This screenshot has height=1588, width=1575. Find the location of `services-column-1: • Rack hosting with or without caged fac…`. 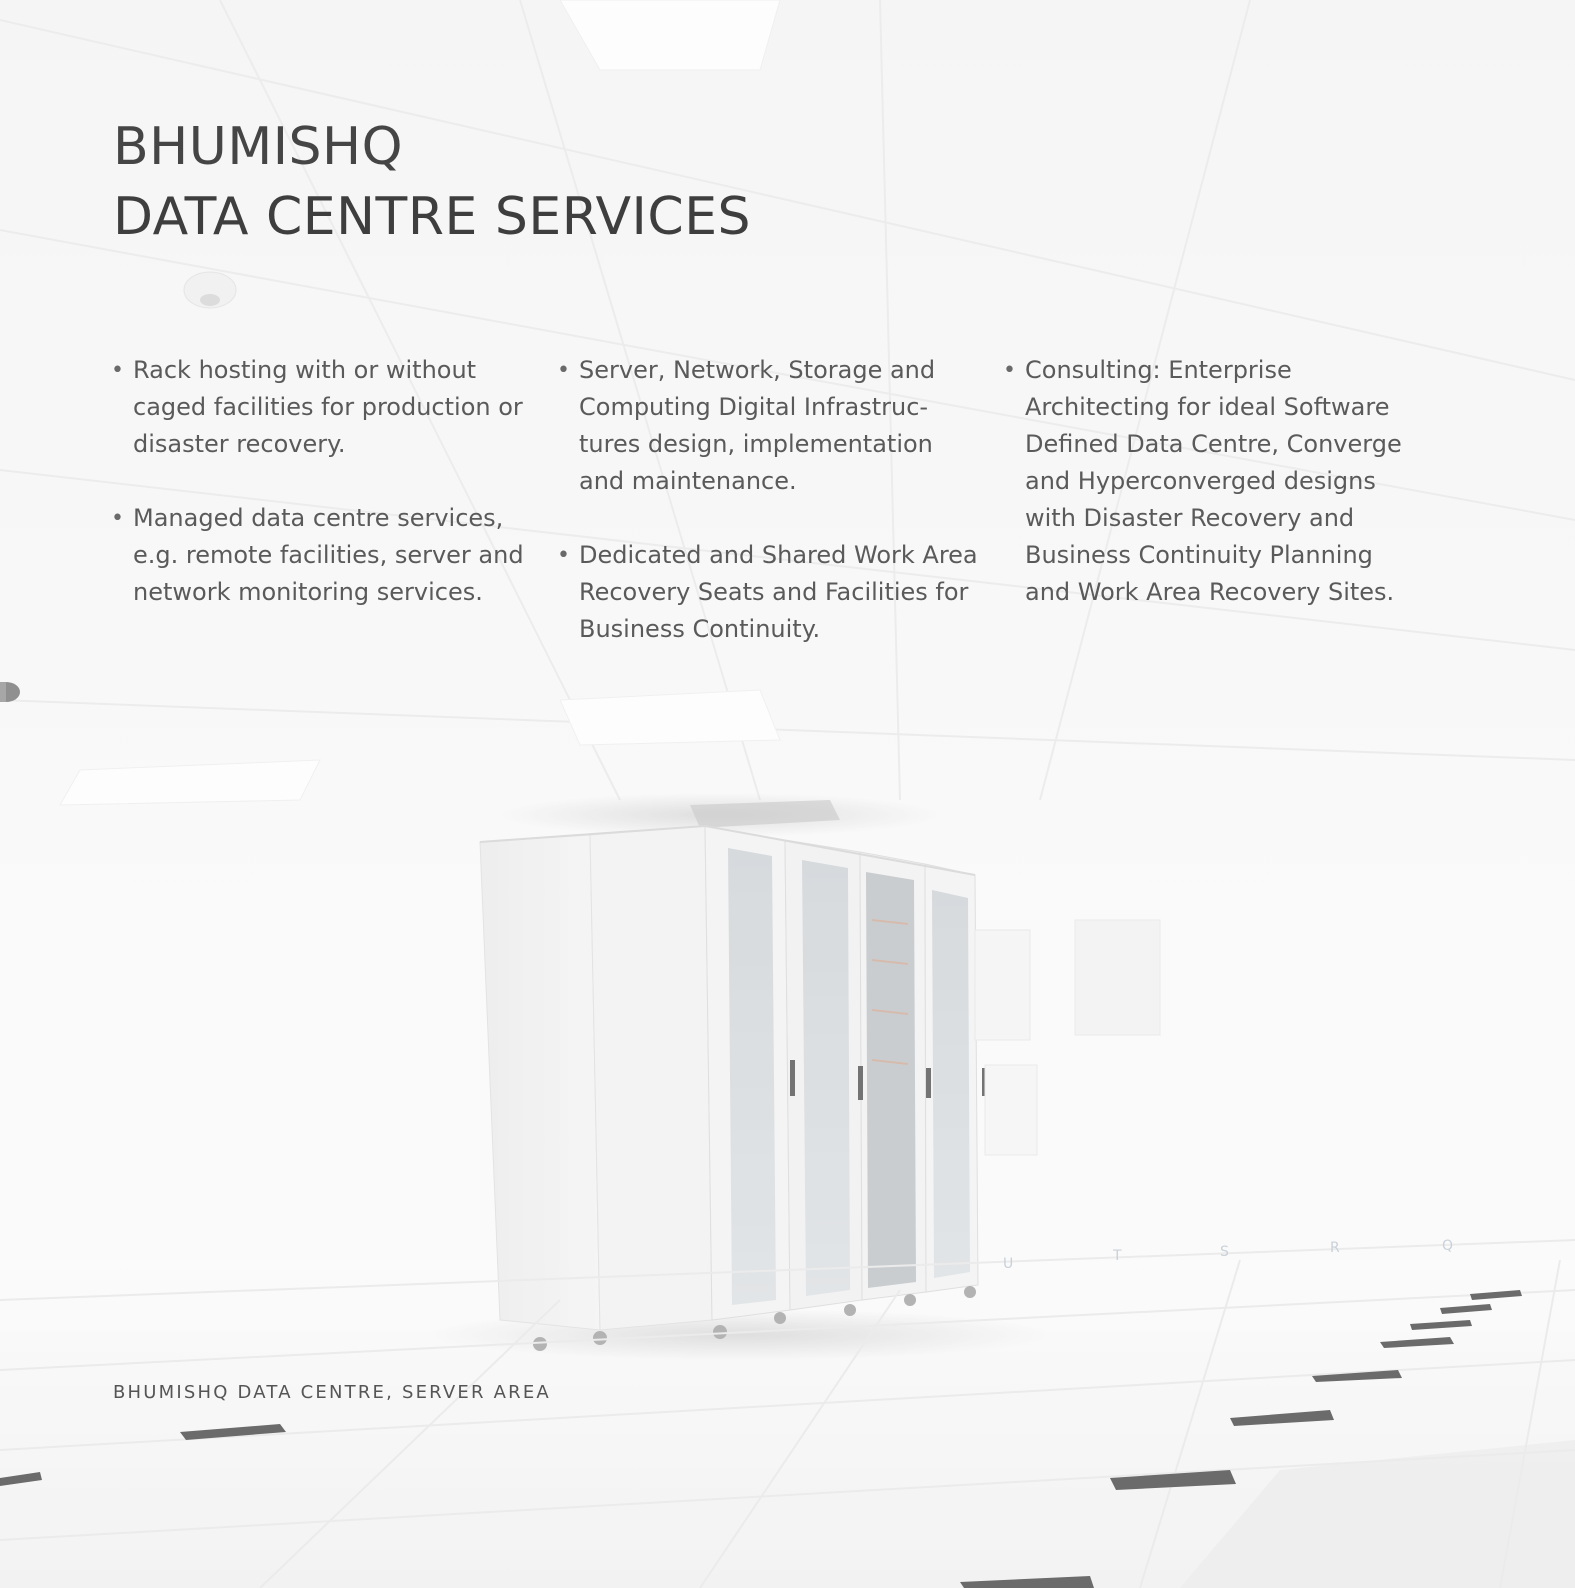

services-column-1: • Rack hosting with or without caged fac… is located at coordinates (331, 518).